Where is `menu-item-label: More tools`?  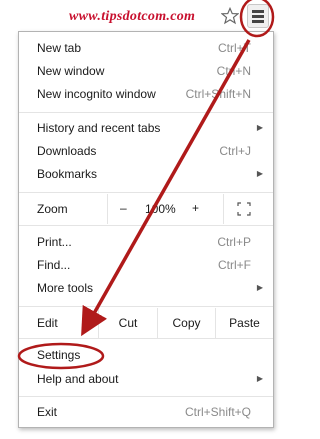 menu-item-label: More tools is located at coordinates (65, 288).